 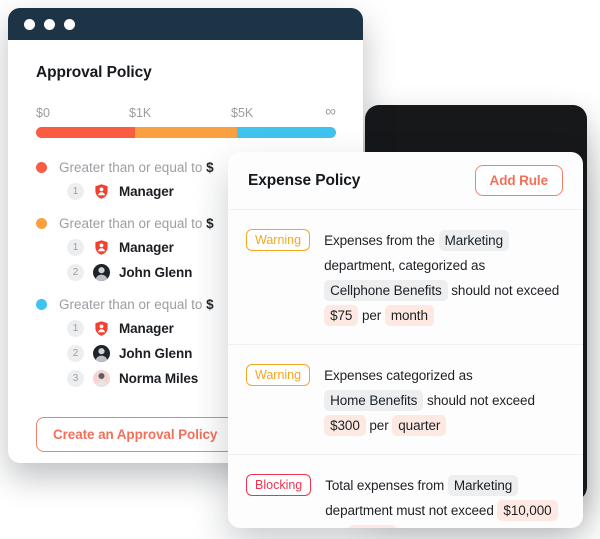 What do you see at coordinates (242, 113) in the screenshot?
I see `scale-label-5k: $5K` at bounding box center [242, 113].